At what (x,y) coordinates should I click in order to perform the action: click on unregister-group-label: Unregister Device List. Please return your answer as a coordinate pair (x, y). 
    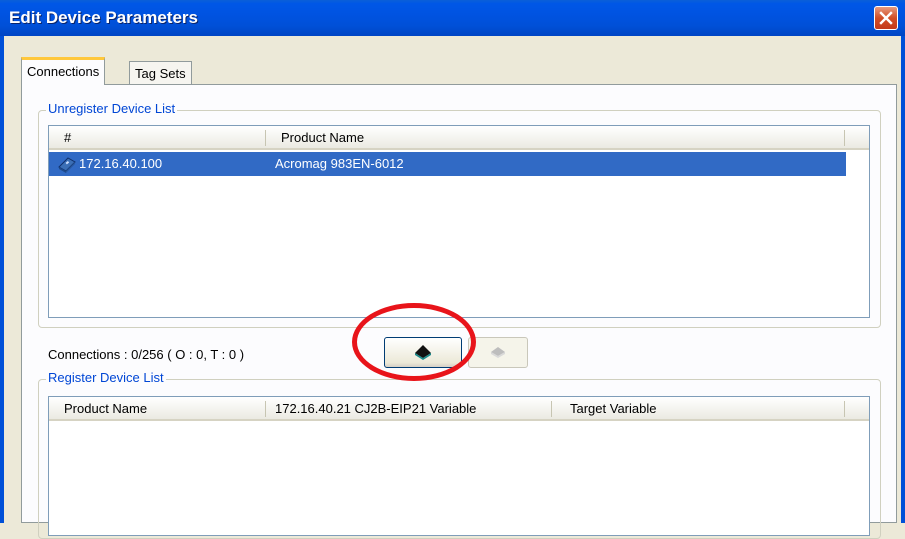
    Looking at the image, I should click on (112, 108).